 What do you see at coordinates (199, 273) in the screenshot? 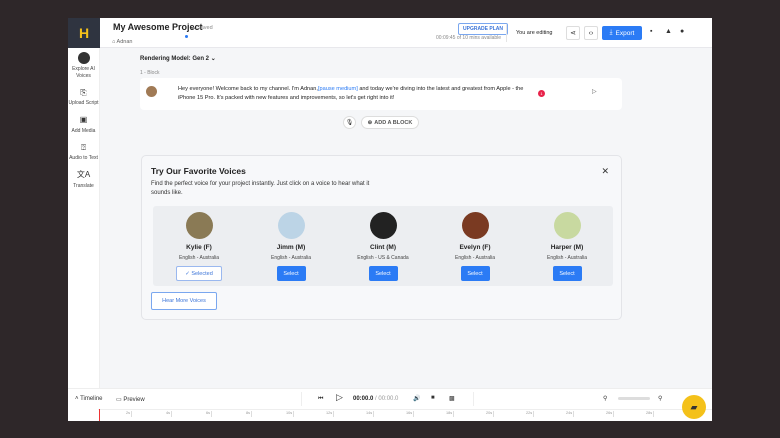
I see `selected-button: ✓ Selected` at bounding box center [199, 273].